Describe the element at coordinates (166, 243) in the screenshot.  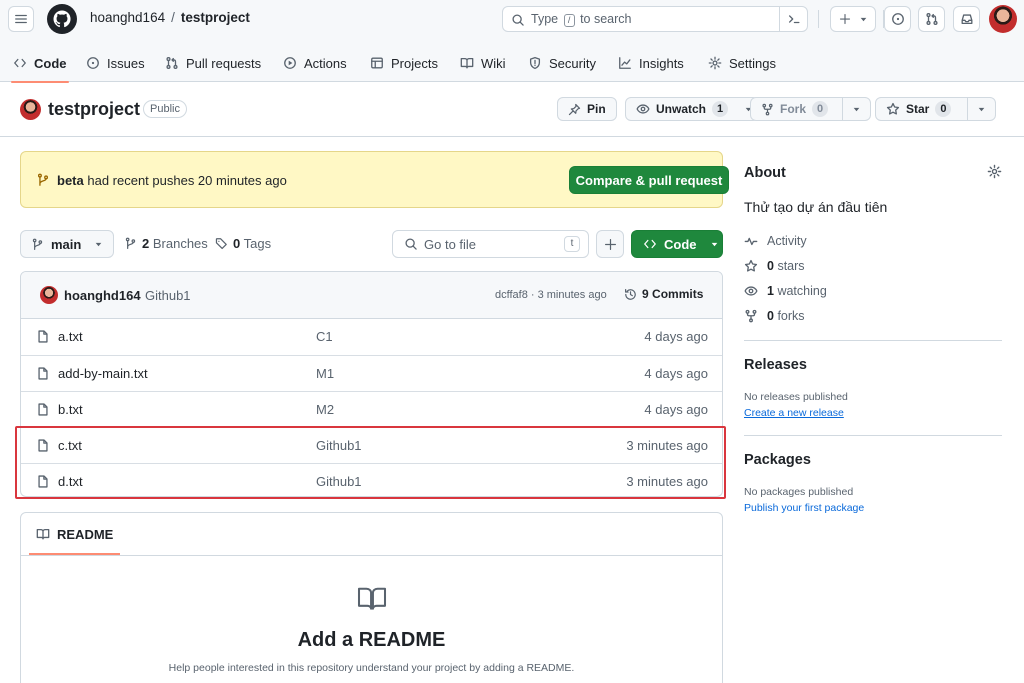
I see `branches-link: 2 Branches` at that location.